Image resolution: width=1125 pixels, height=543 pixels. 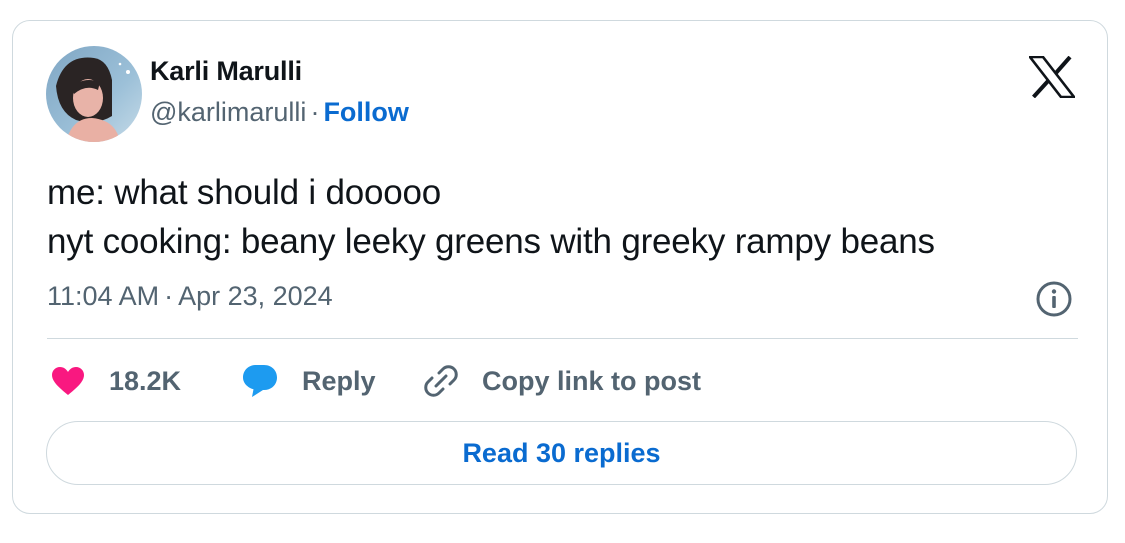 What do you see at coordinates (228, 112) in the screenshot?
I see `handle: @karlimarulli` at bounding box center [228, 112].